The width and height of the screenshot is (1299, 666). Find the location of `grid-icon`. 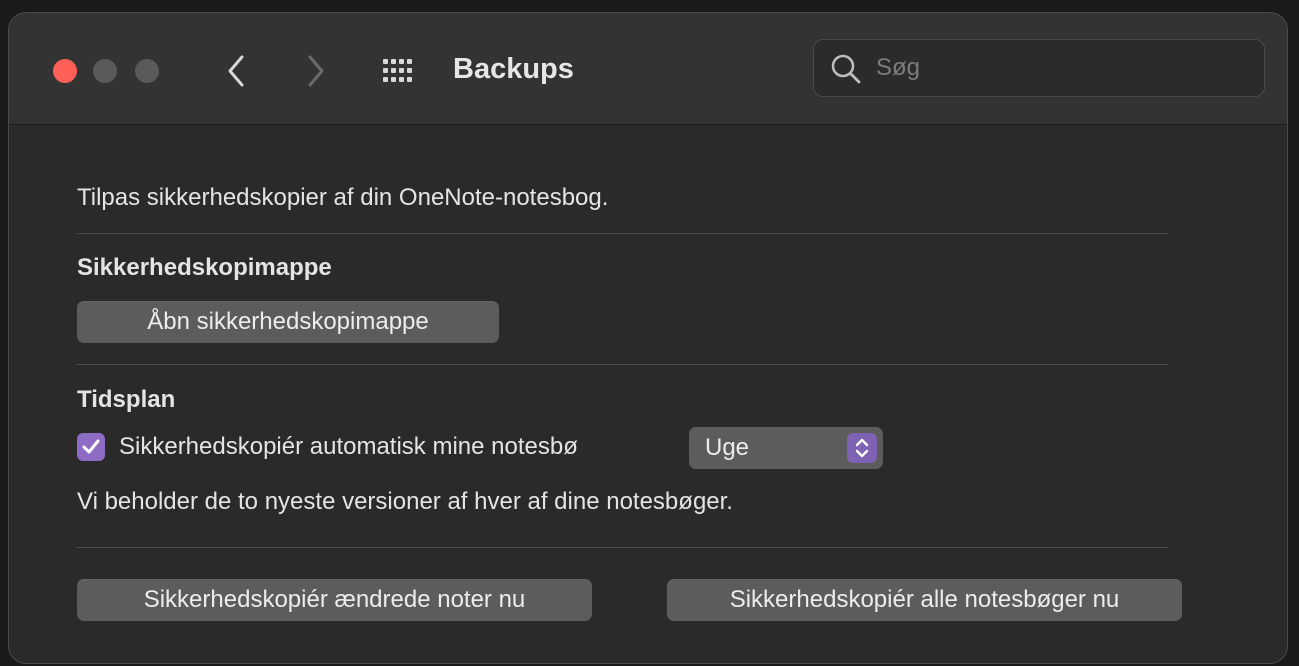

grid-icon is located at coordinates (397, 70).